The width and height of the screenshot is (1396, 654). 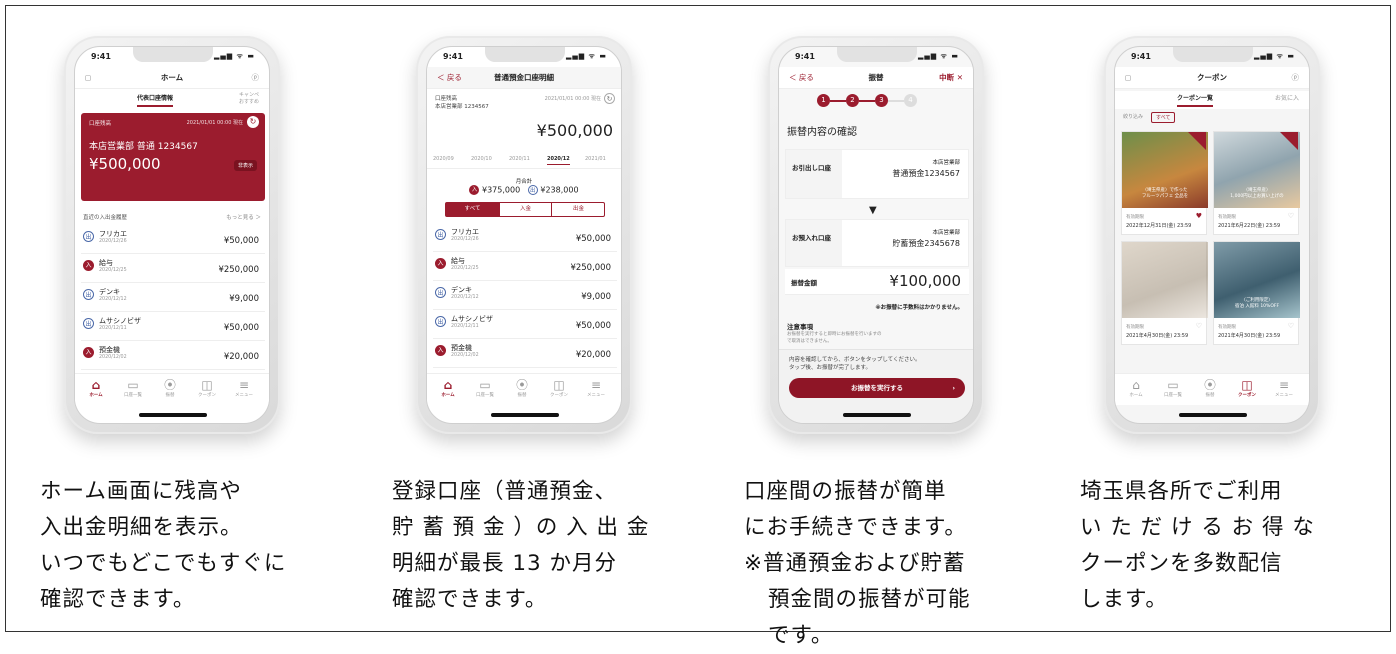 What do you see at coordinates (926, 243) in the screenshot?
I see `to-account: 貯蓄預金2345678` at bounding box center [926, 243].